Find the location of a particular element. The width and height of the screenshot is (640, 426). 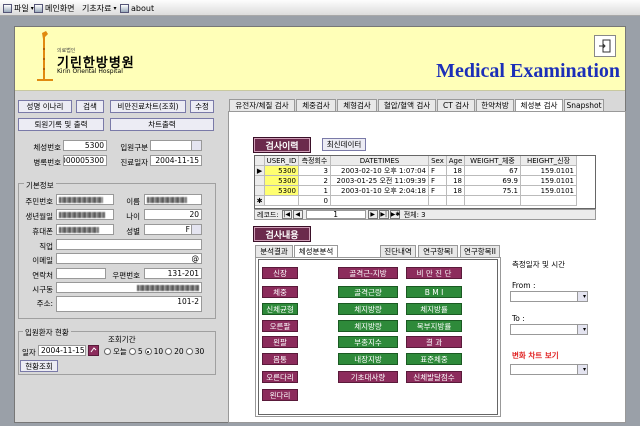

inpatient-date-field: 2004-11-15 is located at coordinates (62, 350).